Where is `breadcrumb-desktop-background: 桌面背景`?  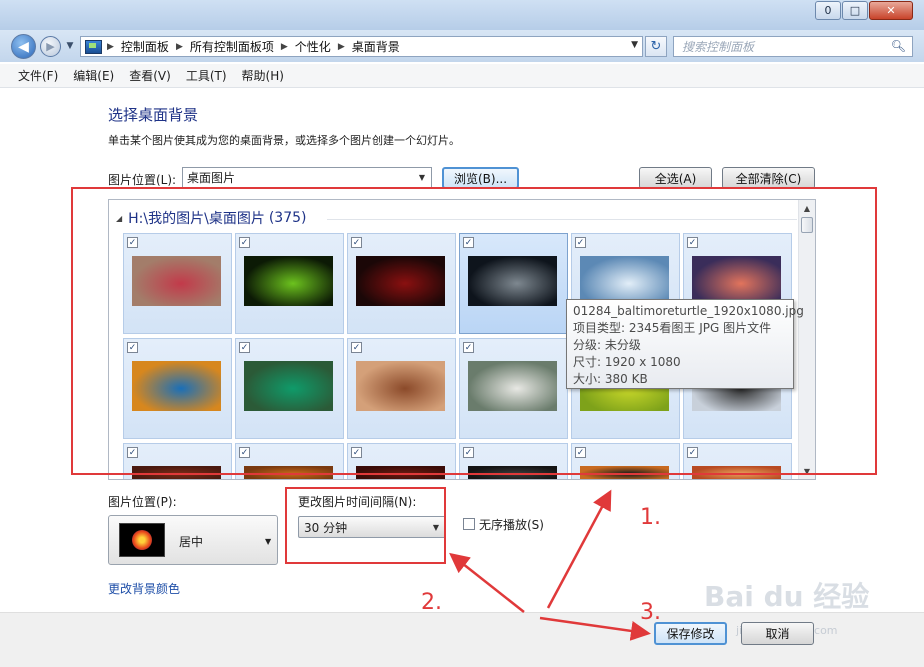
breadcrumb-desktop-background: 桌面背景 is located at coordinates (376, 46).